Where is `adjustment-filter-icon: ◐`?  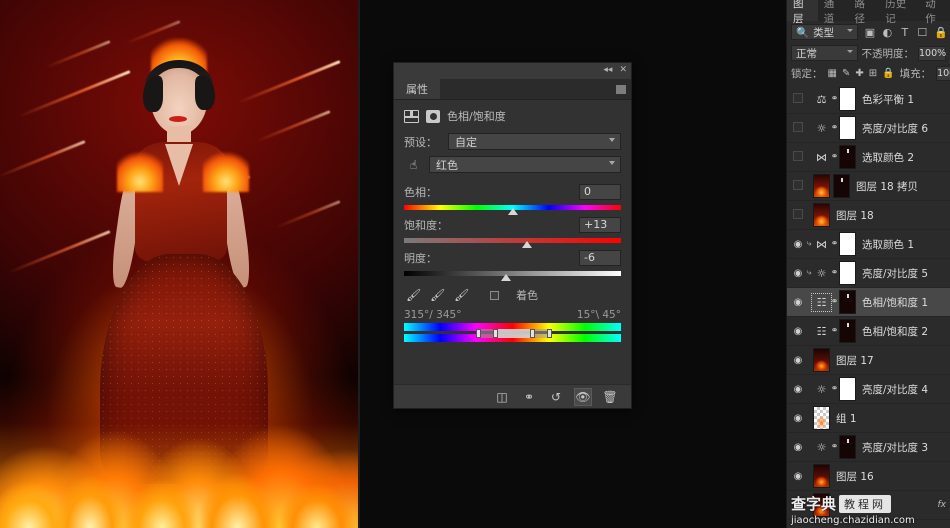
adjustment-filter-icon: ◐ is located at coordinates (887, 32).